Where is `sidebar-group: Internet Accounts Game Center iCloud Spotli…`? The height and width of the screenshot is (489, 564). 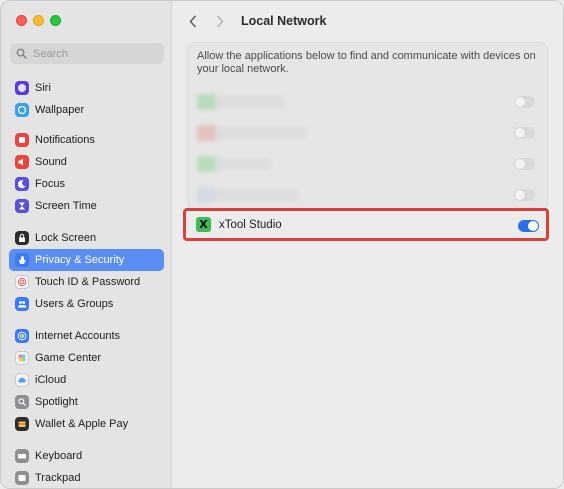 sidebar-group: Internet Accounts Game Center iCloud Spotli… is located at coordinates (86, 380).